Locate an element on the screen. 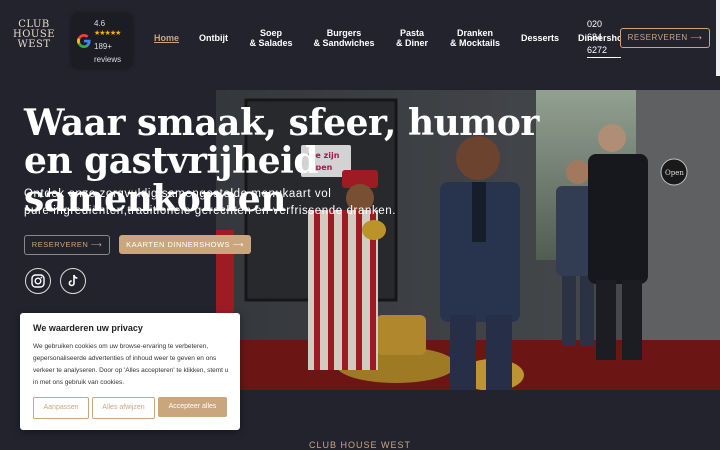 This screenshot has width=720, height=450. cookie-accept-button: Accepteer alles is located at coordinates (192, 407).